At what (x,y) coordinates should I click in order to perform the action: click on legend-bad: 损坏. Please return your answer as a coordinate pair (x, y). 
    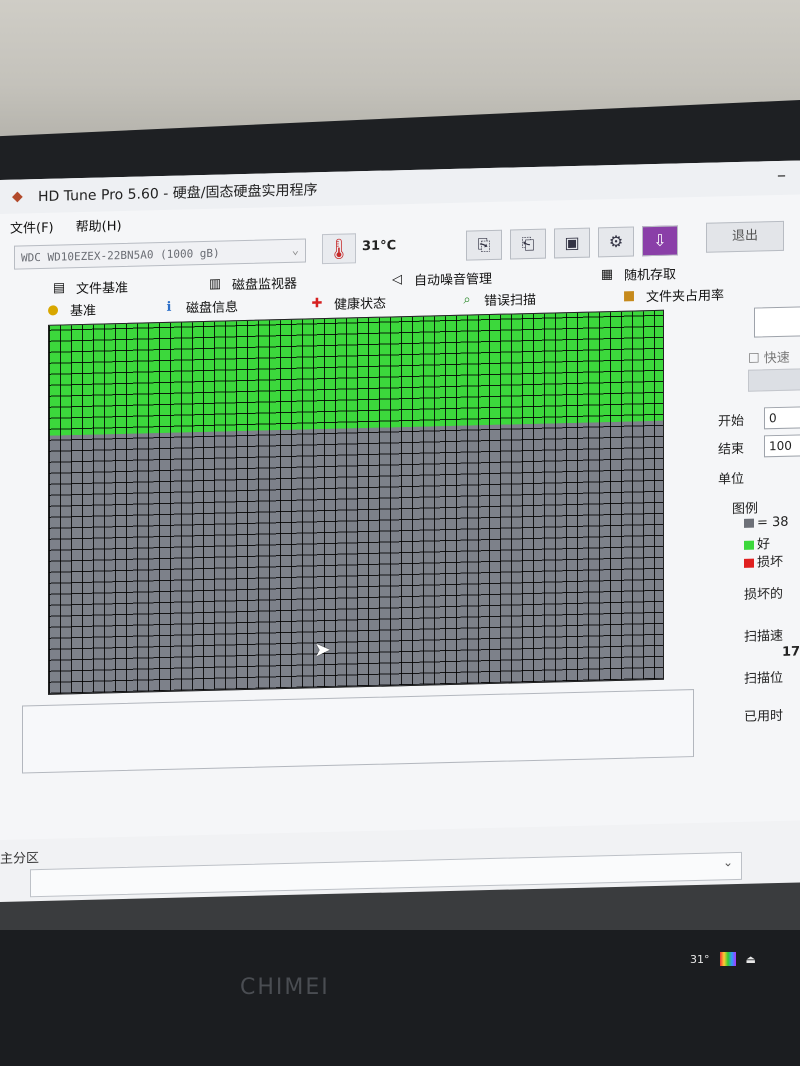
    Looking at the image, I should click on (763, 561).